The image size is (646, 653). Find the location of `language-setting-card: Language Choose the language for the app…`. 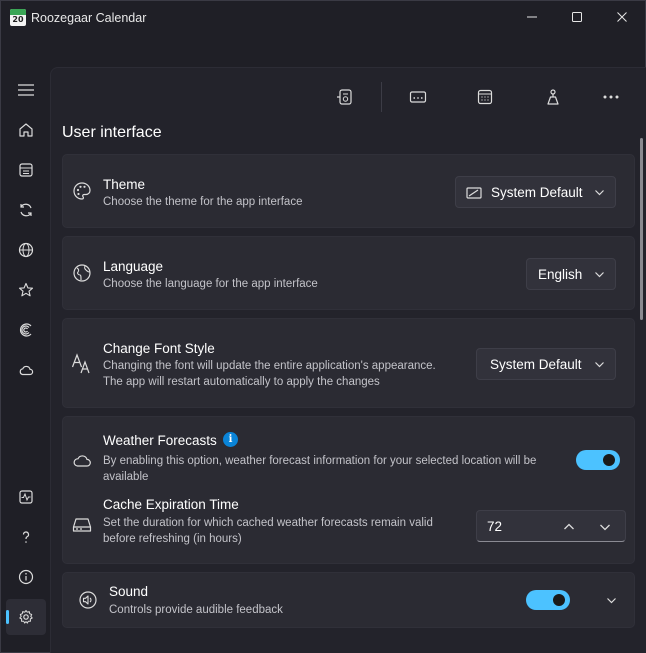

language-setting-card: Language Choose the language for the app… is located at coordinates (348, 273).